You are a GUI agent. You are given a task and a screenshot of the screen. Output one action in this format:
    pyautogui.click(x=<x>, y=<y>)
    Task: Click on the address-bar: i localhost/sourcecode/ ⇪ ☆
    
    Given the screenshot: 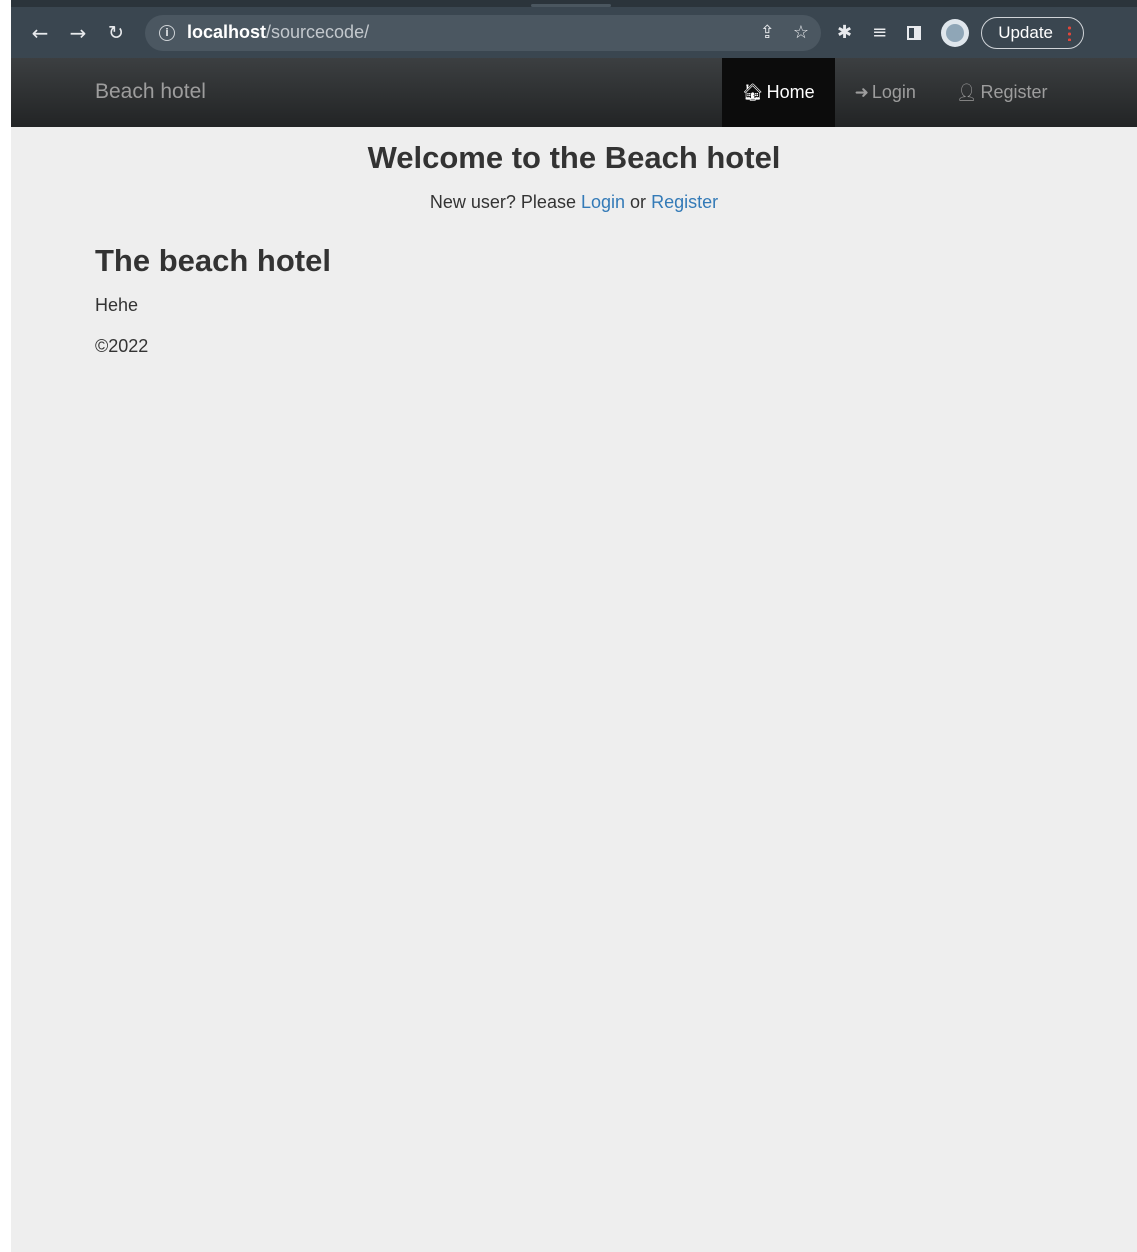 What is the action you would take?
    pyautogui.click(x=483, y=32)
    